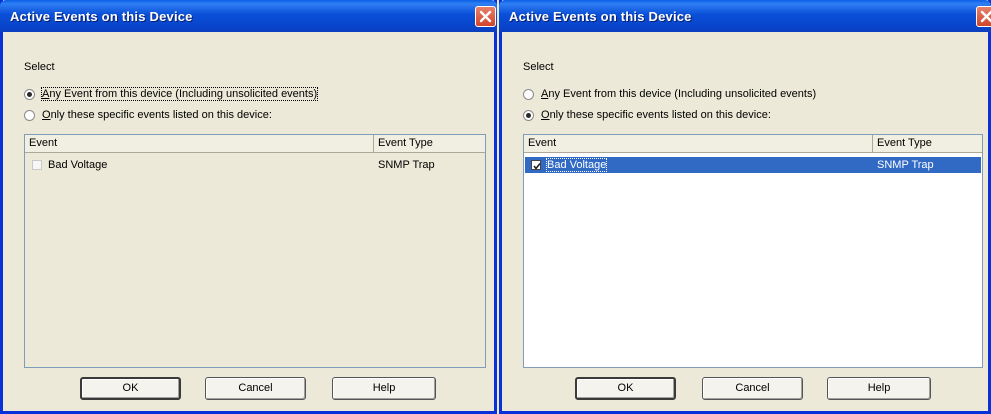 This screenshot has height=414, width=991. I want to click on checkmark-icon, so click(537, 166).